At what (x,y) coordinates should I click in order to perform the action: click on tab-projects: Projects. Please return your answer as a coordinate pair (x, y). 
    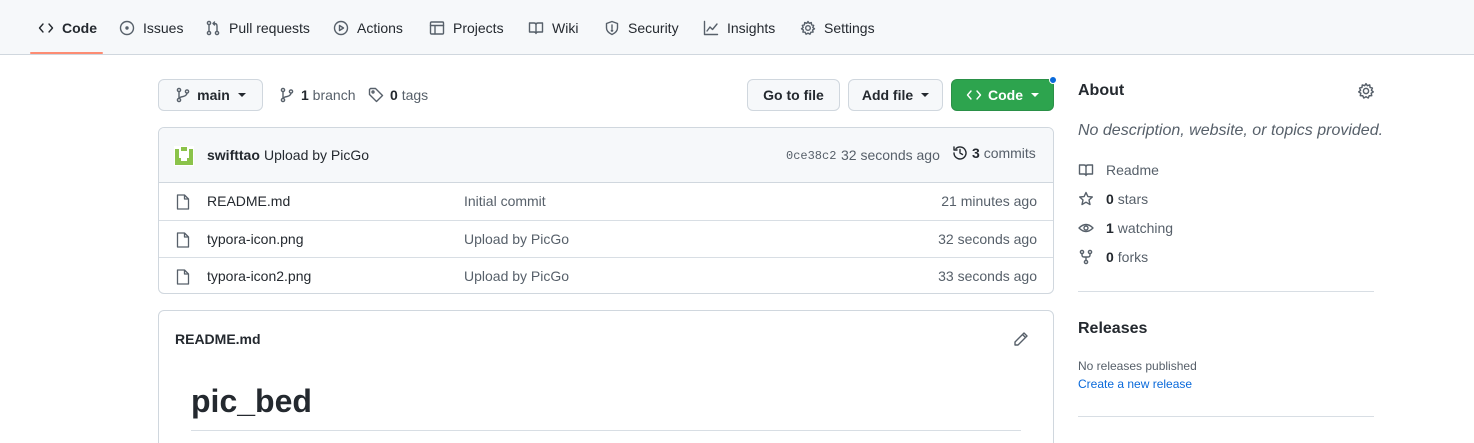
    Looking at the image, I should click on (466, 27).